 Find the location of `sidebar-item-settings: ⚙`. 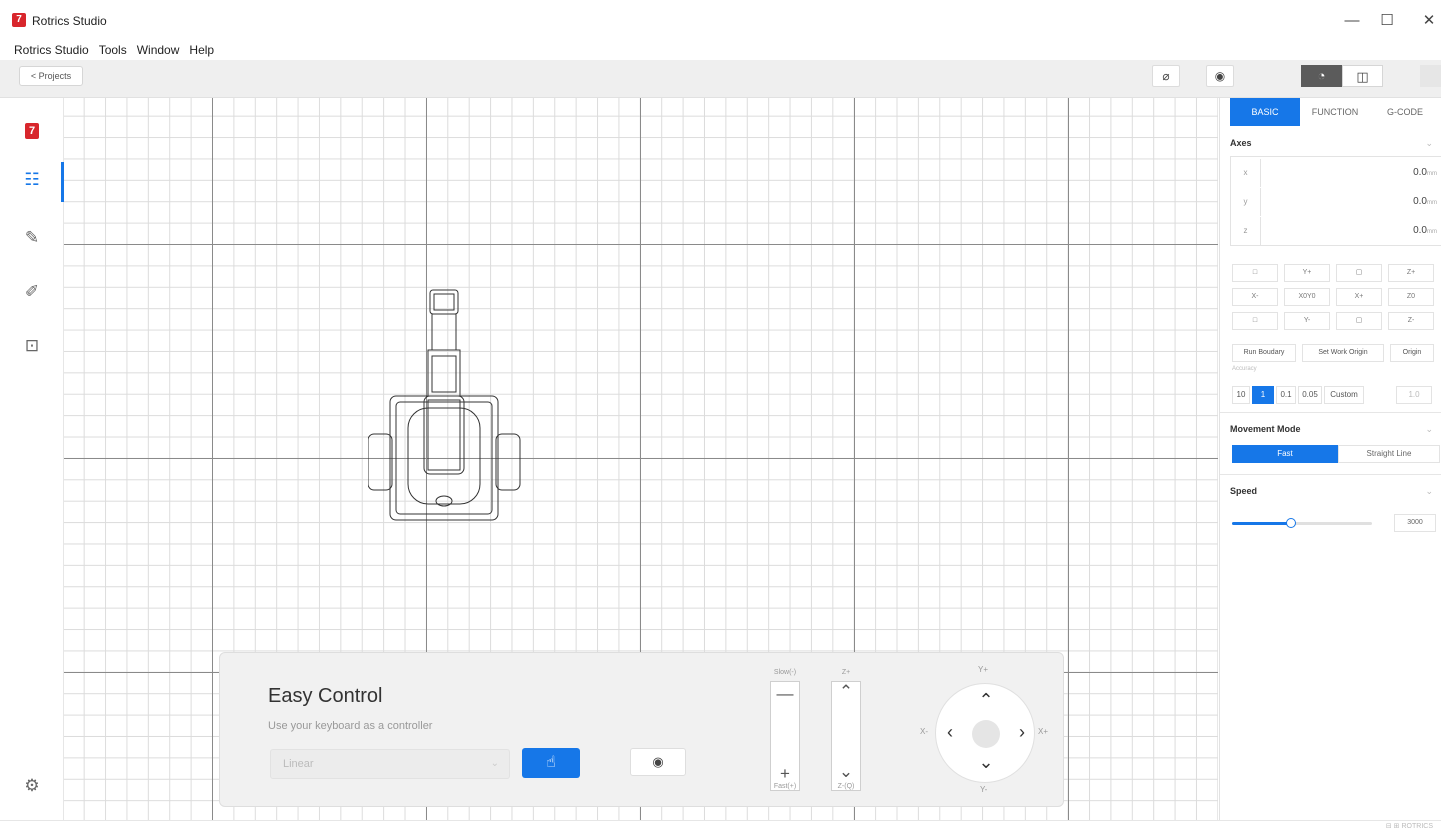

sidebar-item-settings: ⚙ is located at coordinates (32, 786).